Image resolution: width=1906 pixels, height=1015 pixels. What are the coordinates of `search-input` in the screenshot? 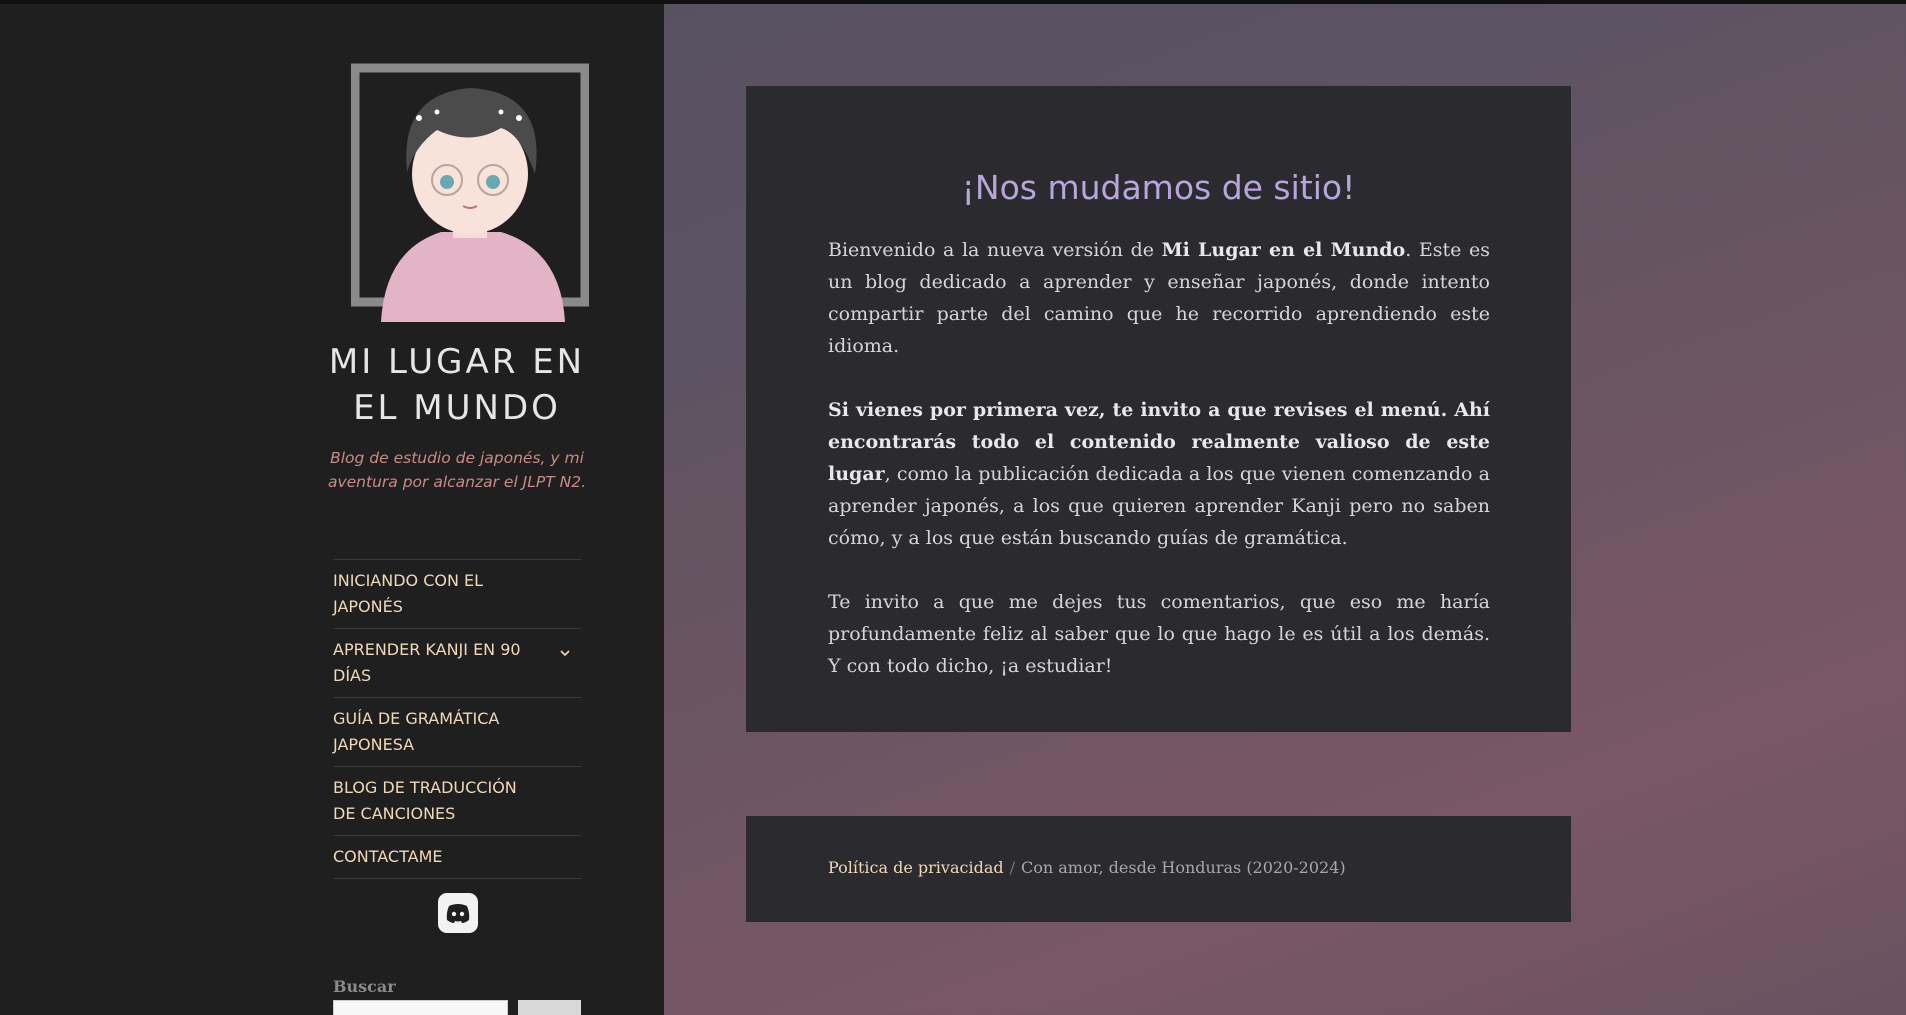 It's located at (420, 1007).